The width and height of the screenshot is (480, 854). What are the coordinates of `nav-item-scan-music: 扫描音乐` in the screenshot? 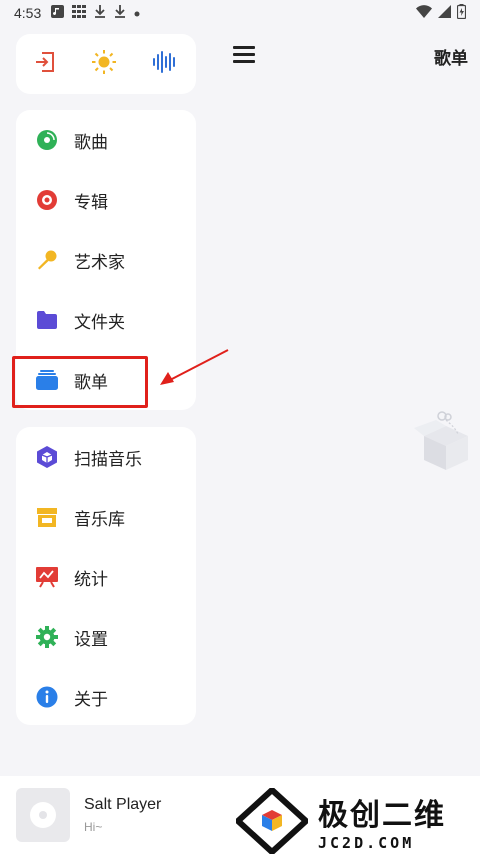 It's located at (106, 457).